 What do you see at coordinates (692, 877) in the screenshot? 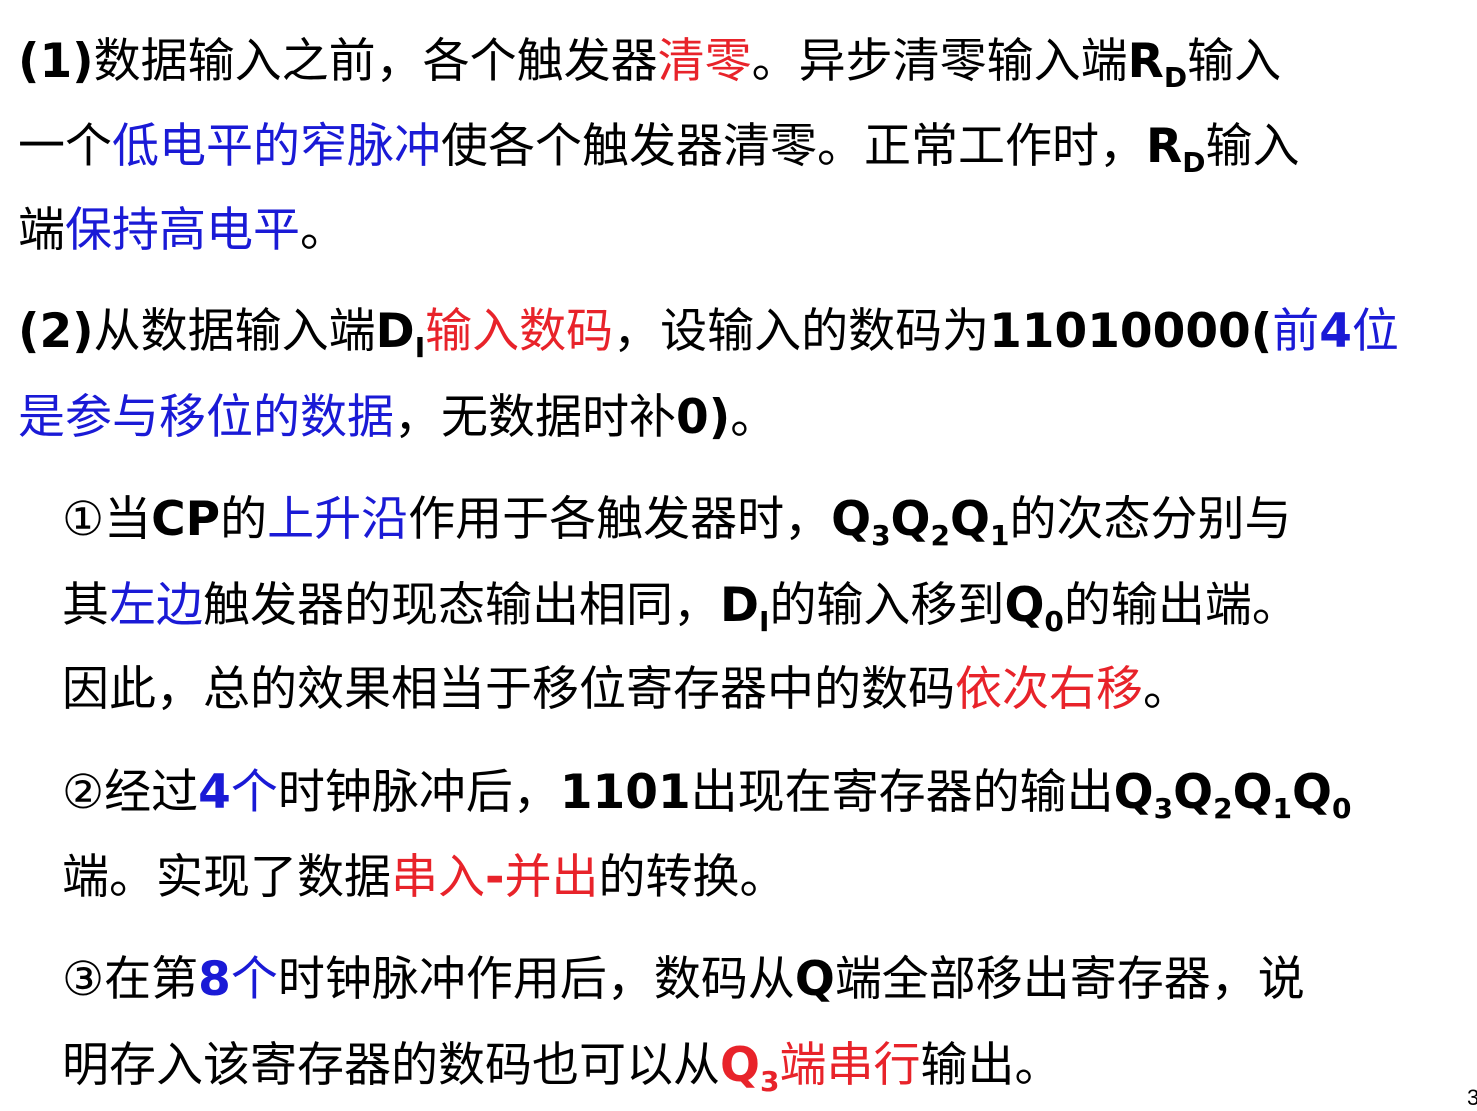
I see `text-segment: 的转换。` at bounding box center [692, 877].